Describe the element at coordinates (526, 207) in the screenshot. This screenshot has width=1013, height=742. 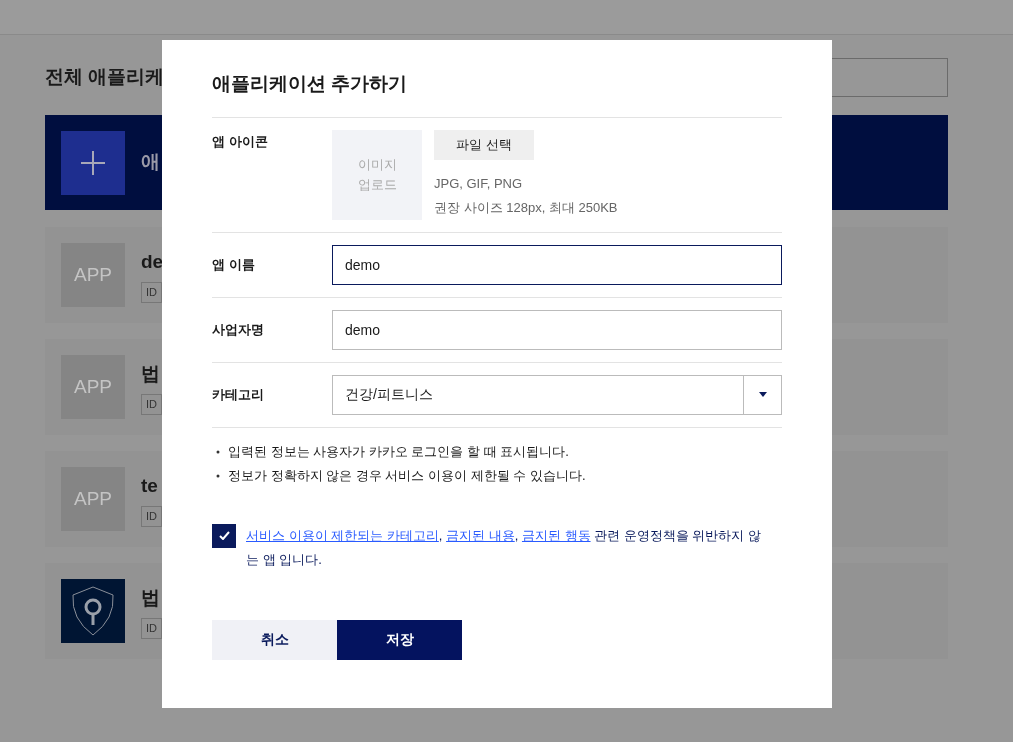
I see `hint-text: 권장 사이즈 128px, 최대 250KB` at that location.